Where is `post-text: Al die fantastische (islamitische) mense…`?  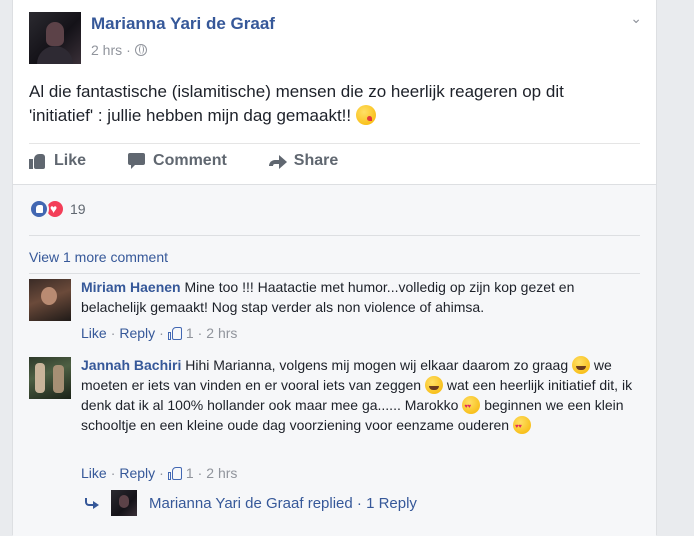
post-text: Al die fantastische (islamitische) mense… is located at coordinates (329, 104).